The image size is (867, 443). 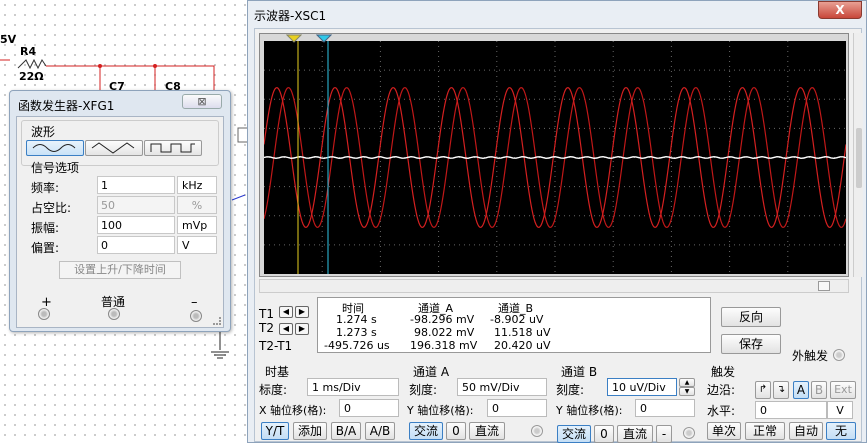 What do you see at coordinates (286, 329) in the screenshot?
I see `t2-left-arrow-icon: ◀` at bounding box center [286, 329].